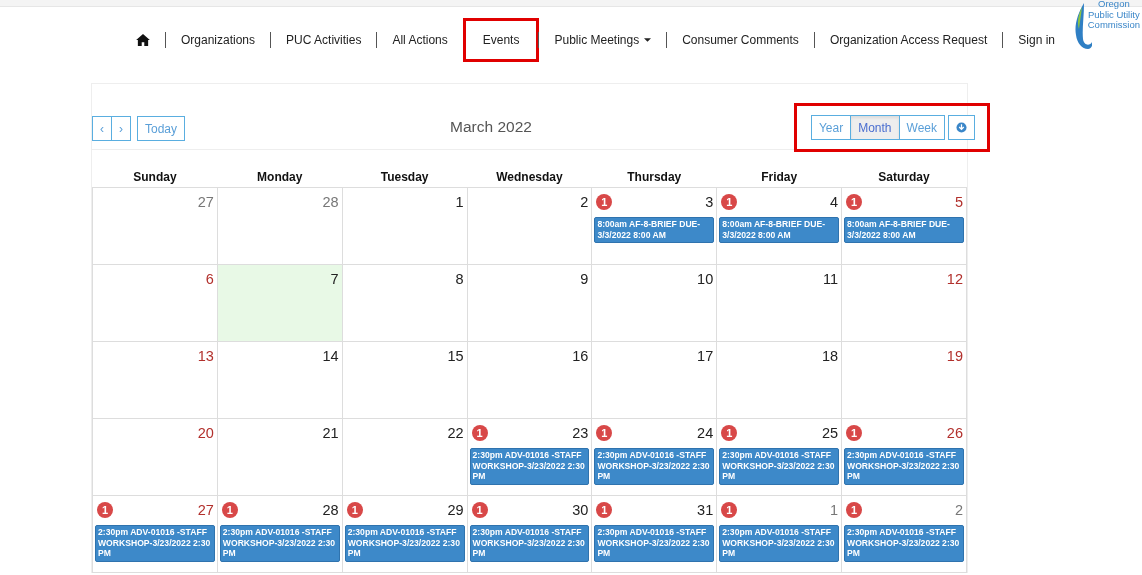 This screenshot has height=575, width=1142. What do you see at coordinates (580, 510) in the screenshot?
I see `day-number: 30` at bounding box center [580, 510].